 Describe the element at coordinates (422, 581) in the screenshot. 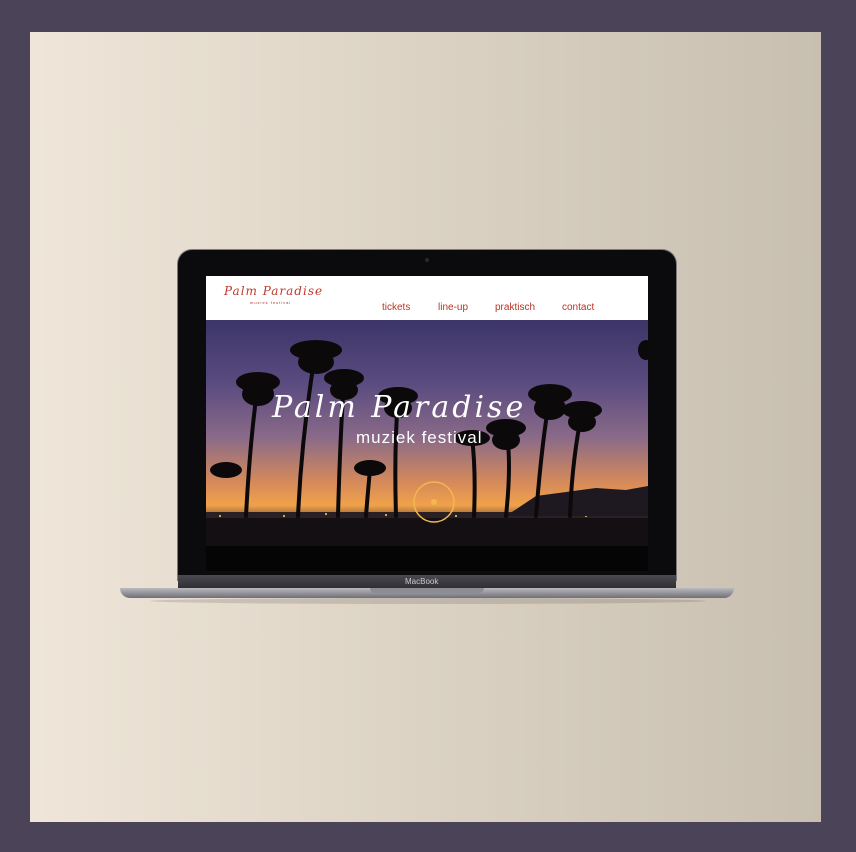

I see `device-brand-label: MacBook` at that location.